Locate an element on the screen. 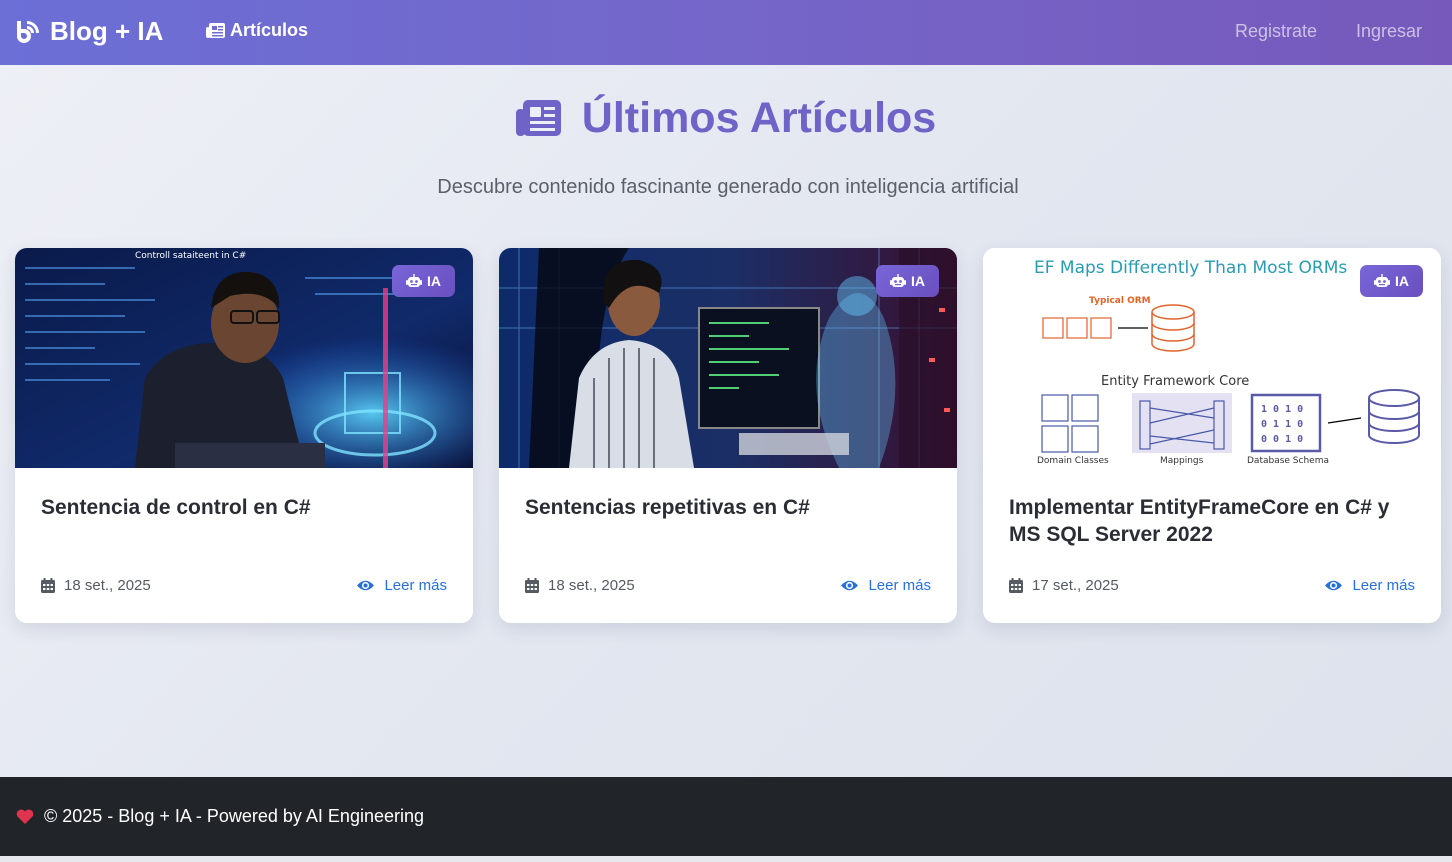  image-caption: Controll sataiteent in C# is located at coordinates (190, 256).